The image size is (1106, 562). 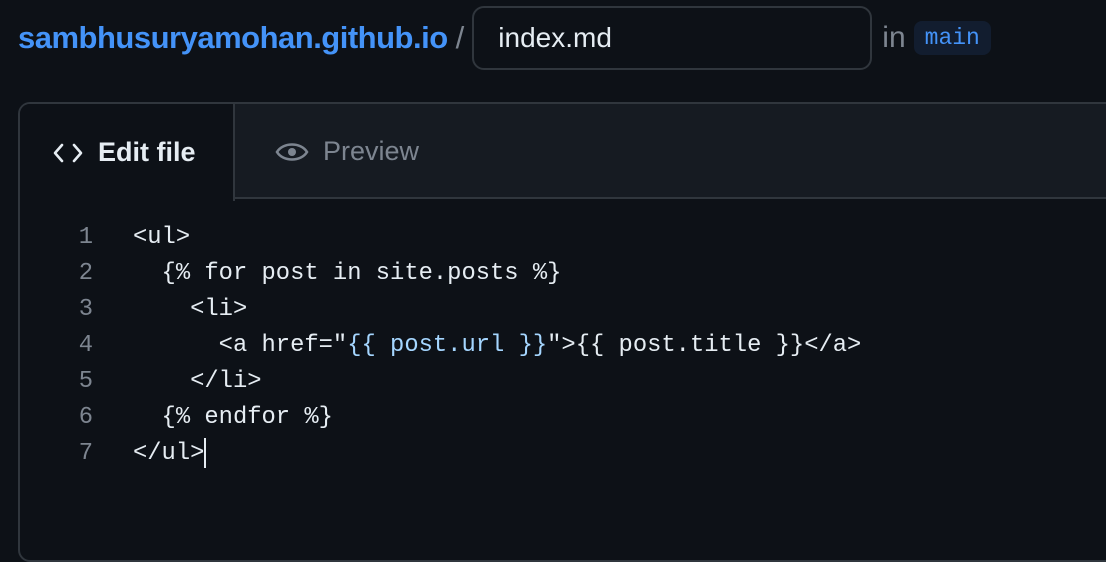 What do you see at coordinates (430, 310) in the screenshot?
I see `code-line: 3 <li>` at bounding box center [430, 310].